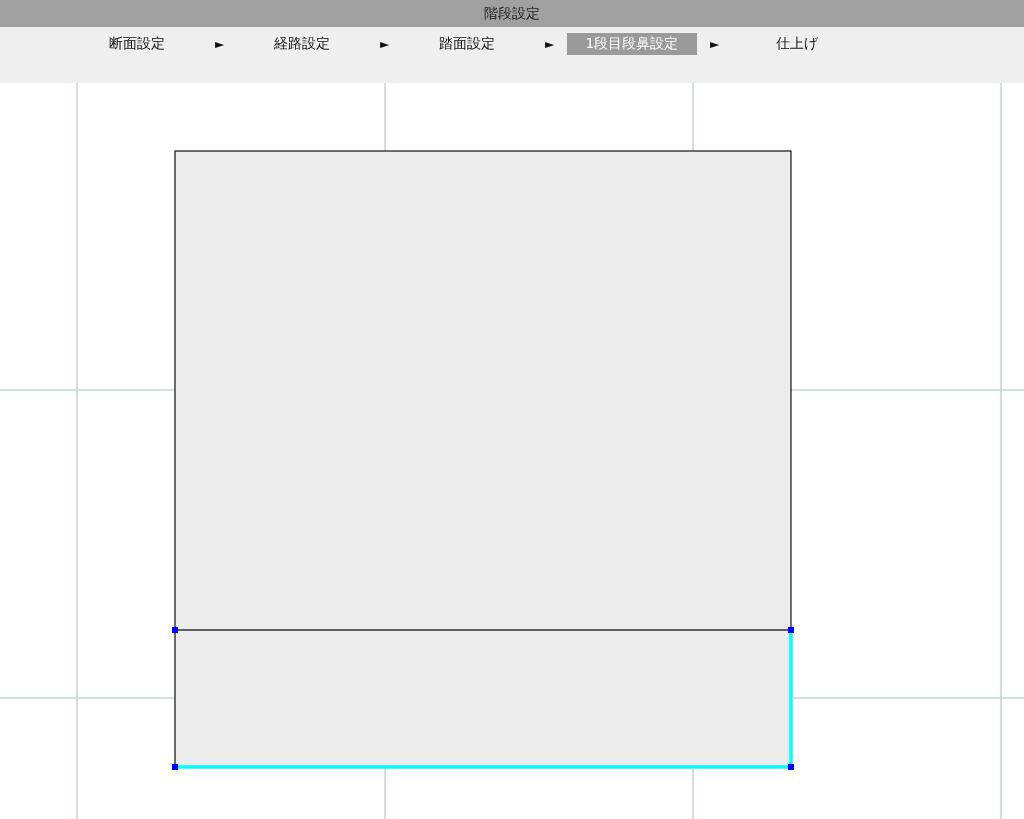 Image resolution: width=1024 pixels, height=819 pixels. I want to click on step-tab: 仕上げ, so click(797, 44).